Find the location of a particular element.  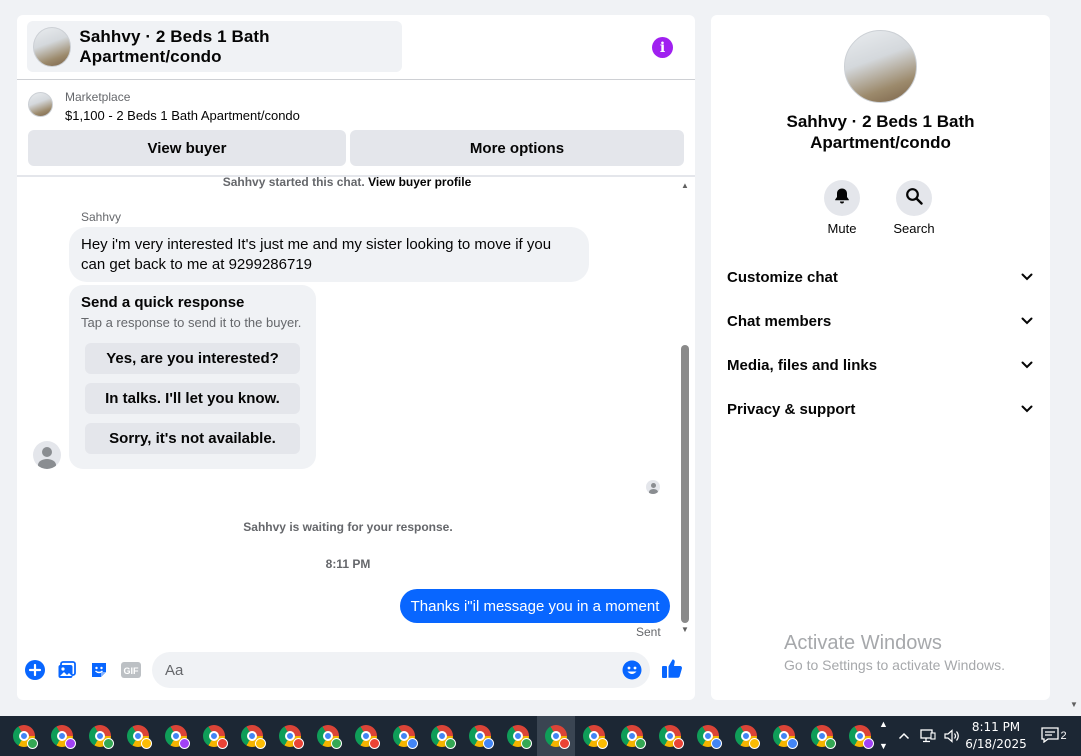

plus-icon is located at coordinates (35, 670).